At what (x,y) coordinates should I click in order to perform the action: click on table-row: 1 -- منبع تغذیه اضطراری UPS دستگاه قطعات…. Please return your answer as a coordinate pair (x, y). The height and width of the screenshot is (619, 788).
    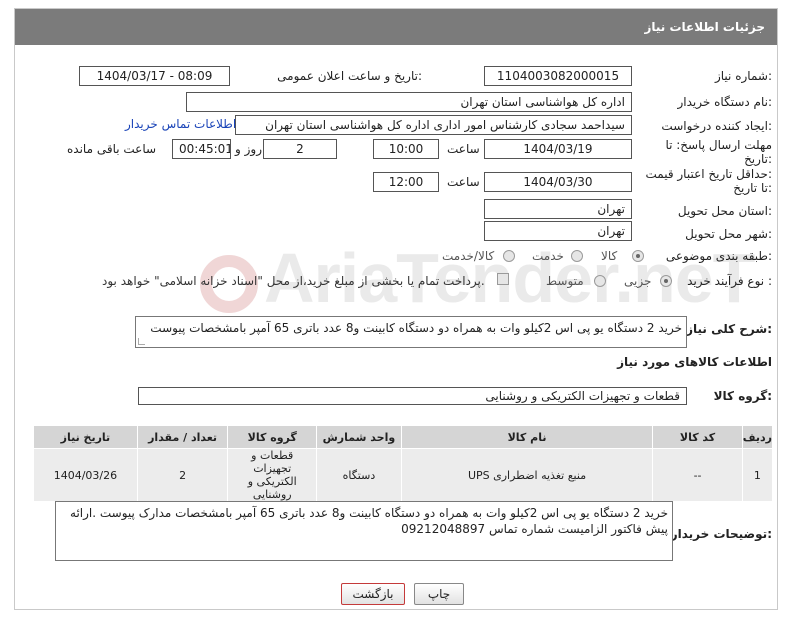
    Looking at the image, I should click on (403, 475).